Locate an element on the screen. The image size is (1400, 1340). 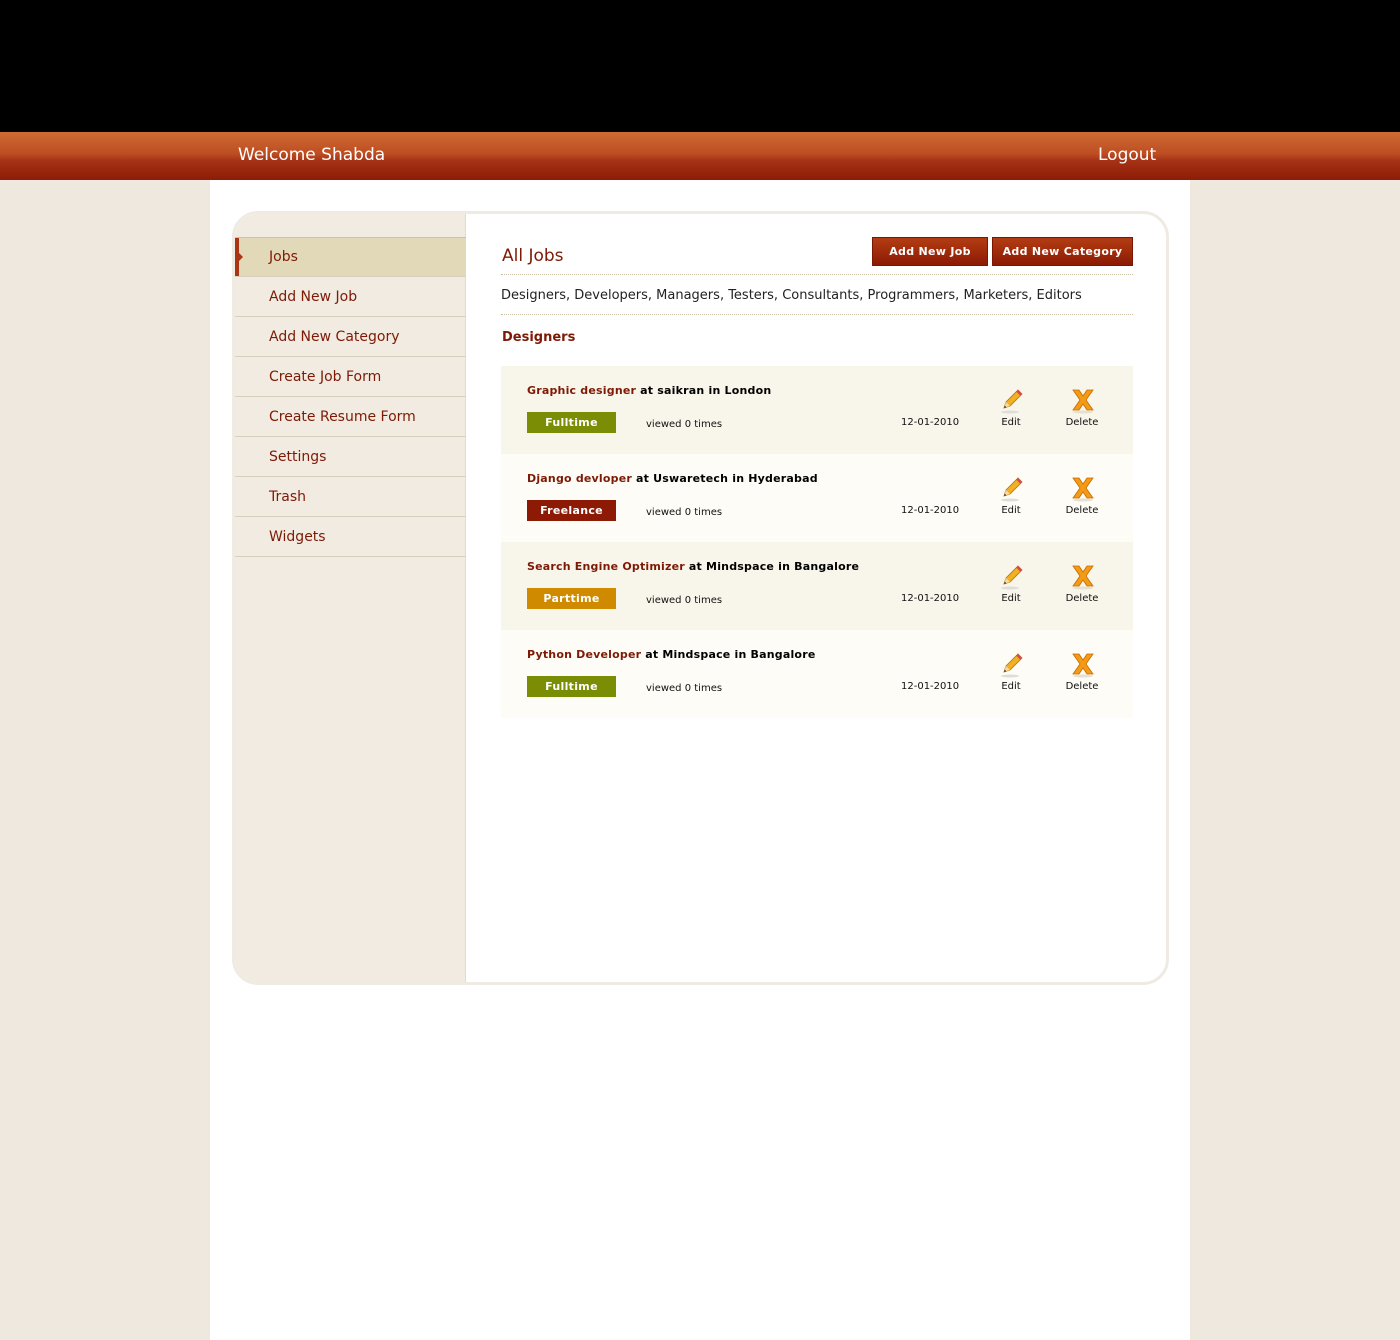
job-role-link: Django devloper is located at coordinates (579, 478).